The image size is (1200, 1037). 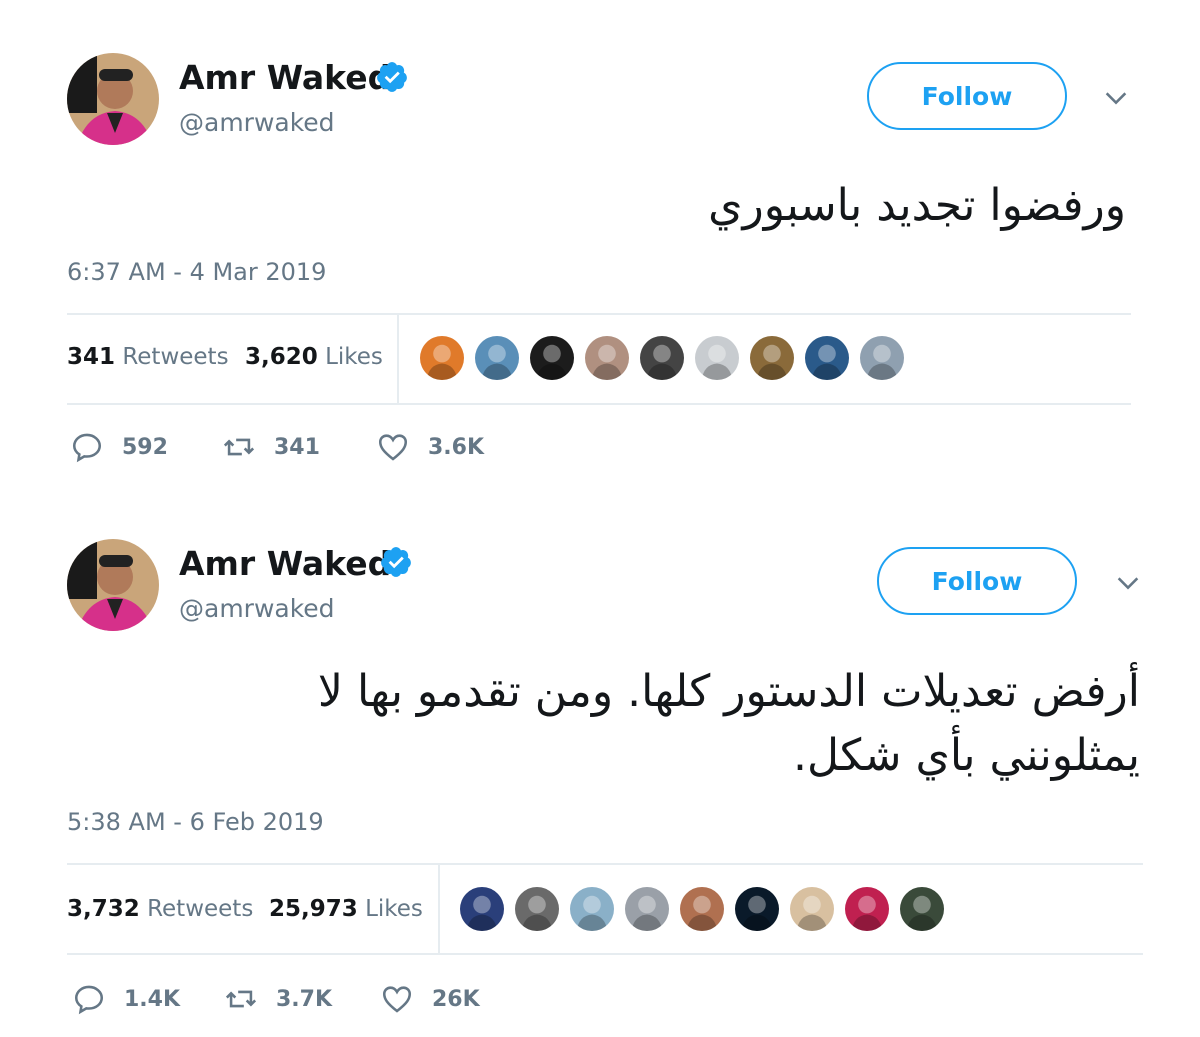 What do you see at coordinates (297, 447) in the screenshot?
I see `retweet-count: 341` at bounding box center [297, 447].